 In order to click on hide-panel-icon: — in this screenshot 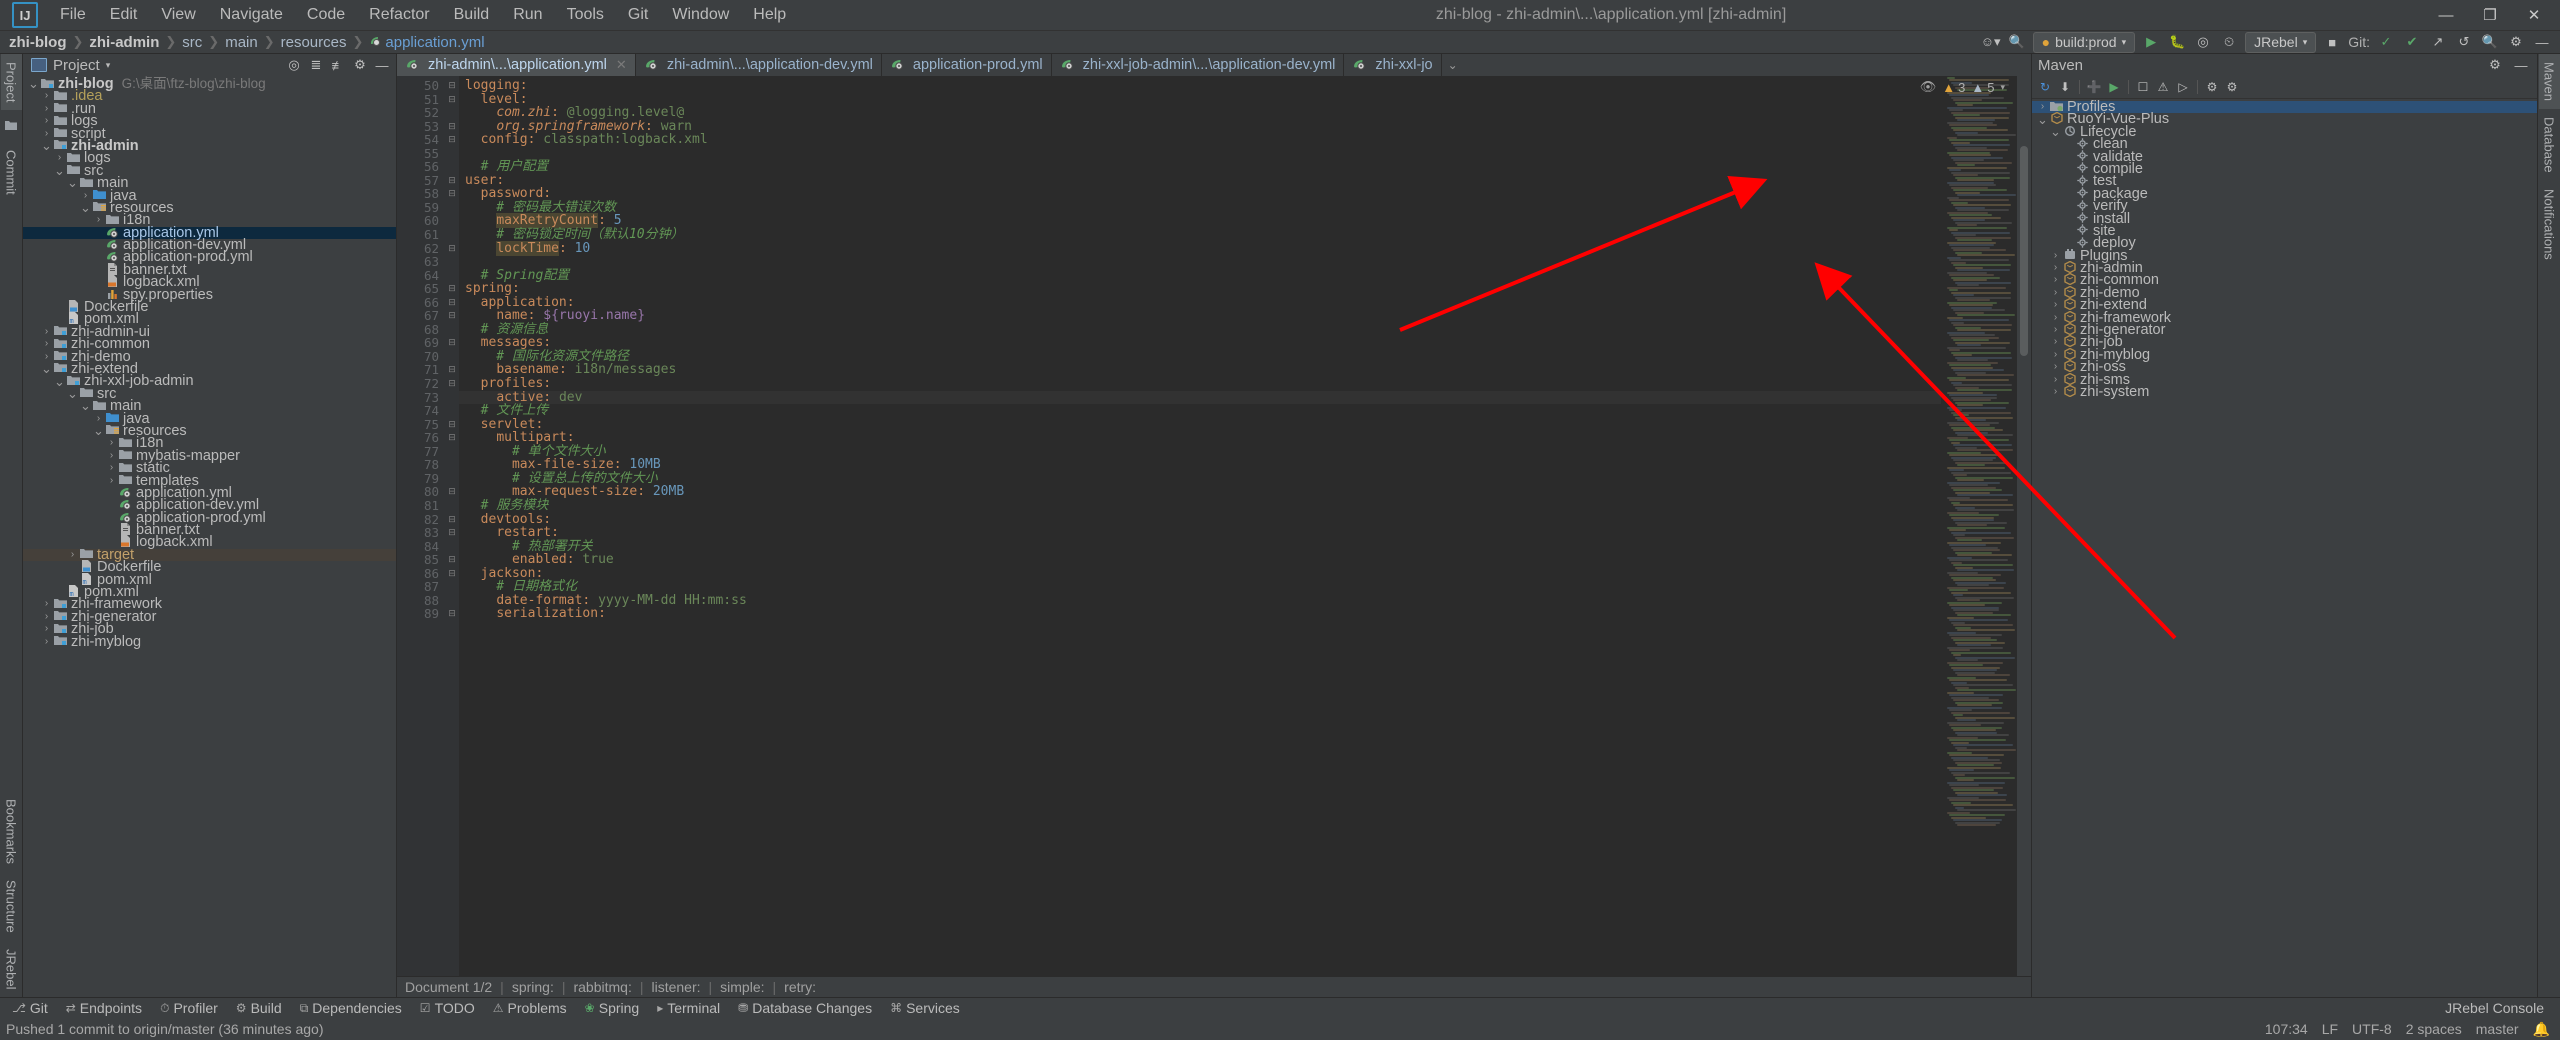, I will do `click(382, 65)`.